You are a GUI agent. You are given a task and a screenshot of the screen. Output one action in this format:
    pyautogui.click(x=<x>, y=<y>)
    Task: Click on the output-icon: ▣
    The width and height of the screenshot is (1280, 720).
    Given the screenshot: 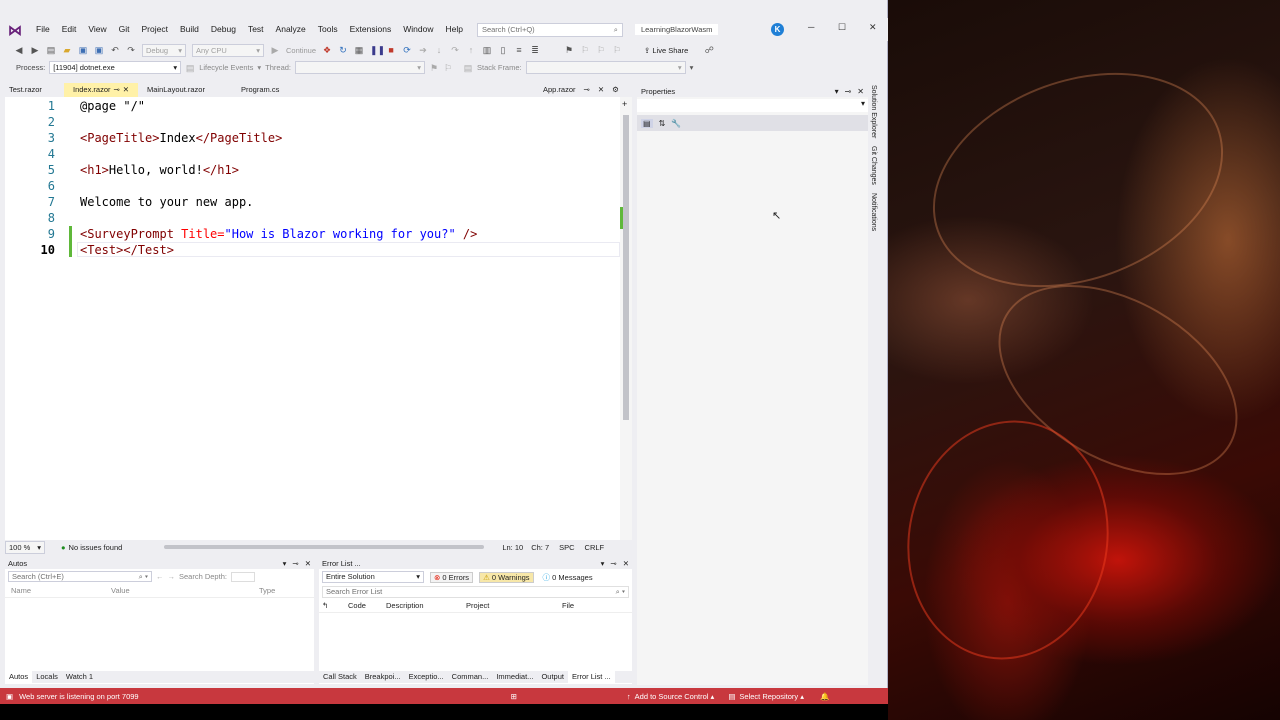 What is the action you would take?
    pyautogui.click(x=9, y=696)
    